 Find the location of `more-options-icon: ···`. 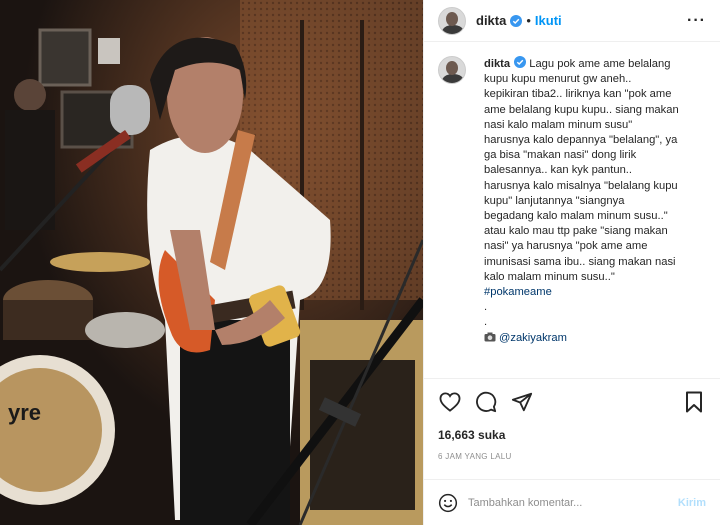

more-options-icon: ··· is located at coordinates (696, 21).